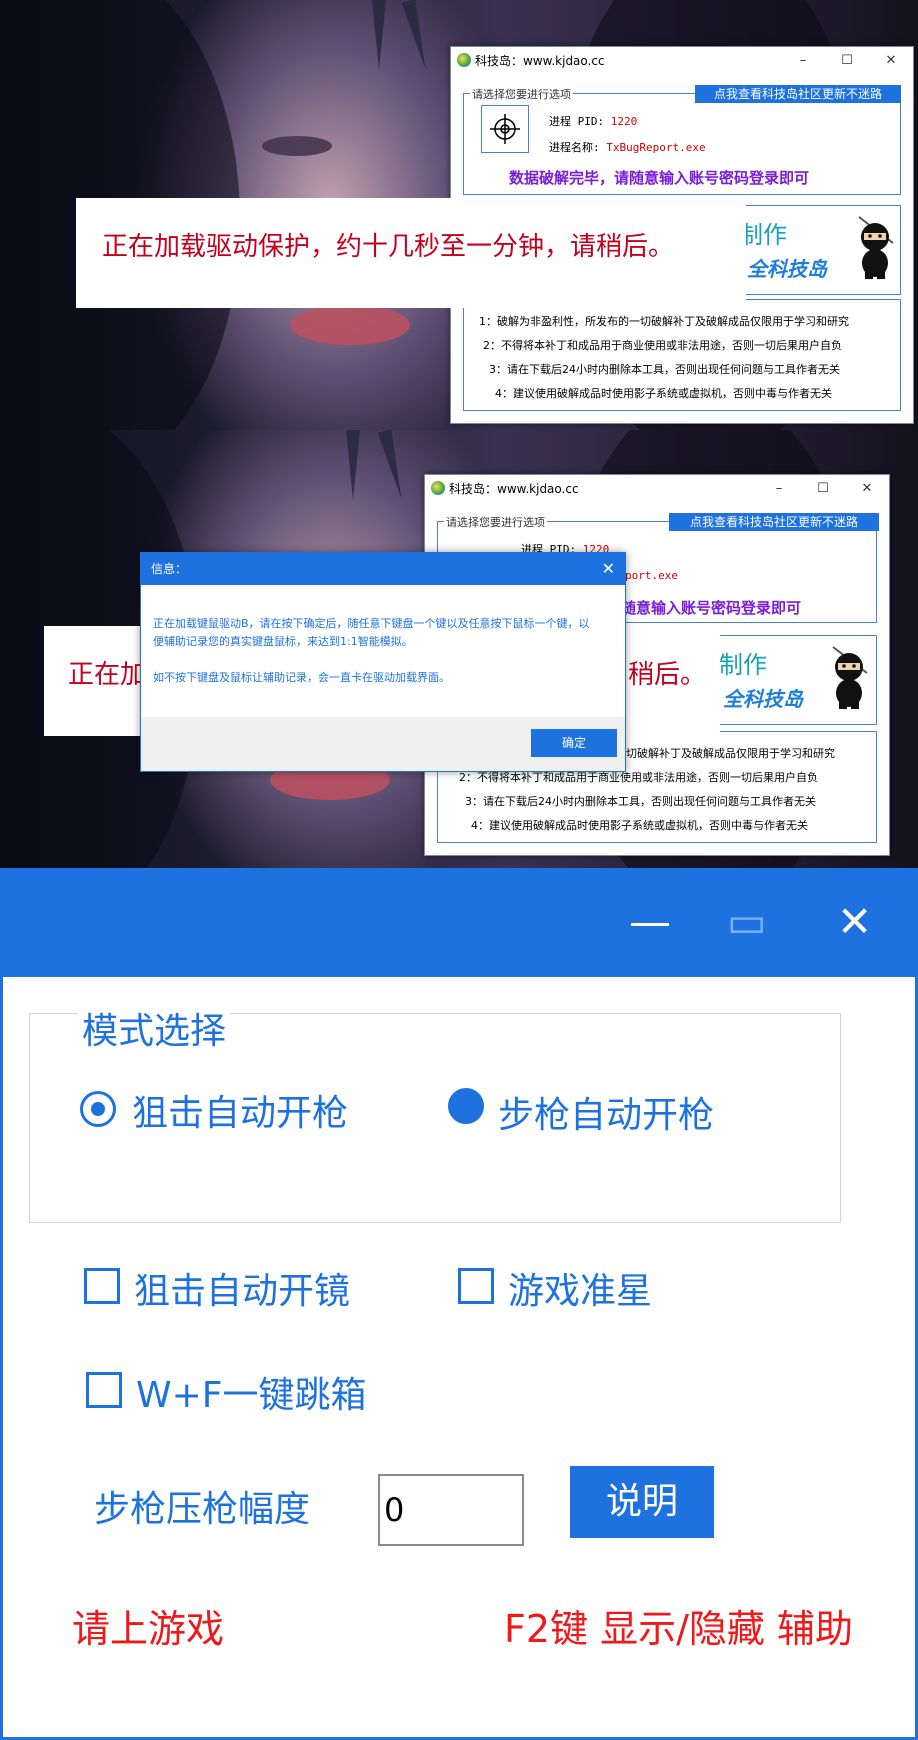 The height and width of the screenshot is (1740, 918). I want to click on options-group-label-2: 请选择您要进行选项, so click(495, 522).